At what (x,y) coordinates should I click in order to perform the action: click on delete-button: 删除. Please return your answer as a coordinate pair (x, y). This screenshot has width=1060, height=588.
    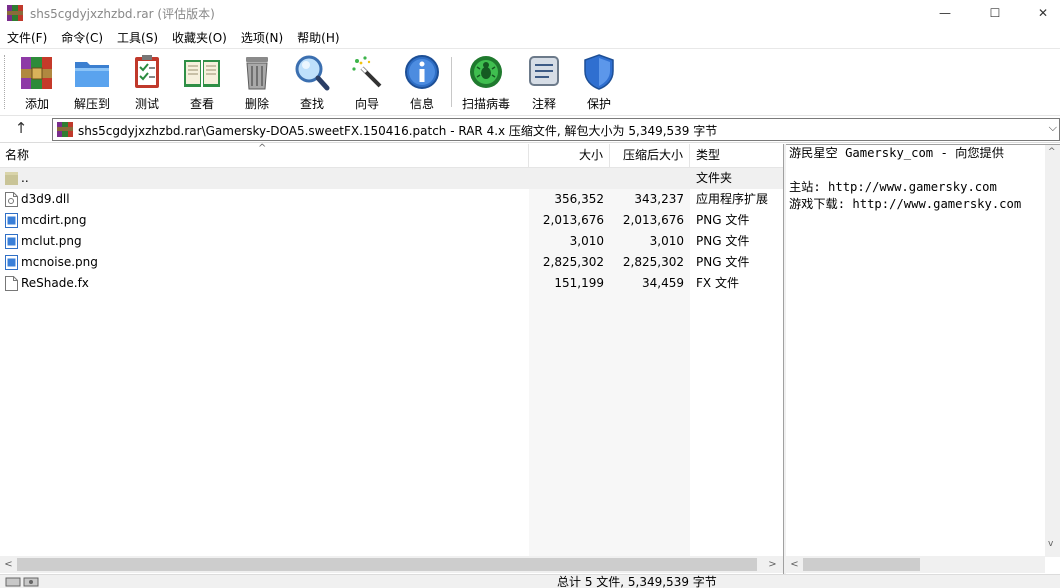
    Looking at the image, I should click on (257, 82).